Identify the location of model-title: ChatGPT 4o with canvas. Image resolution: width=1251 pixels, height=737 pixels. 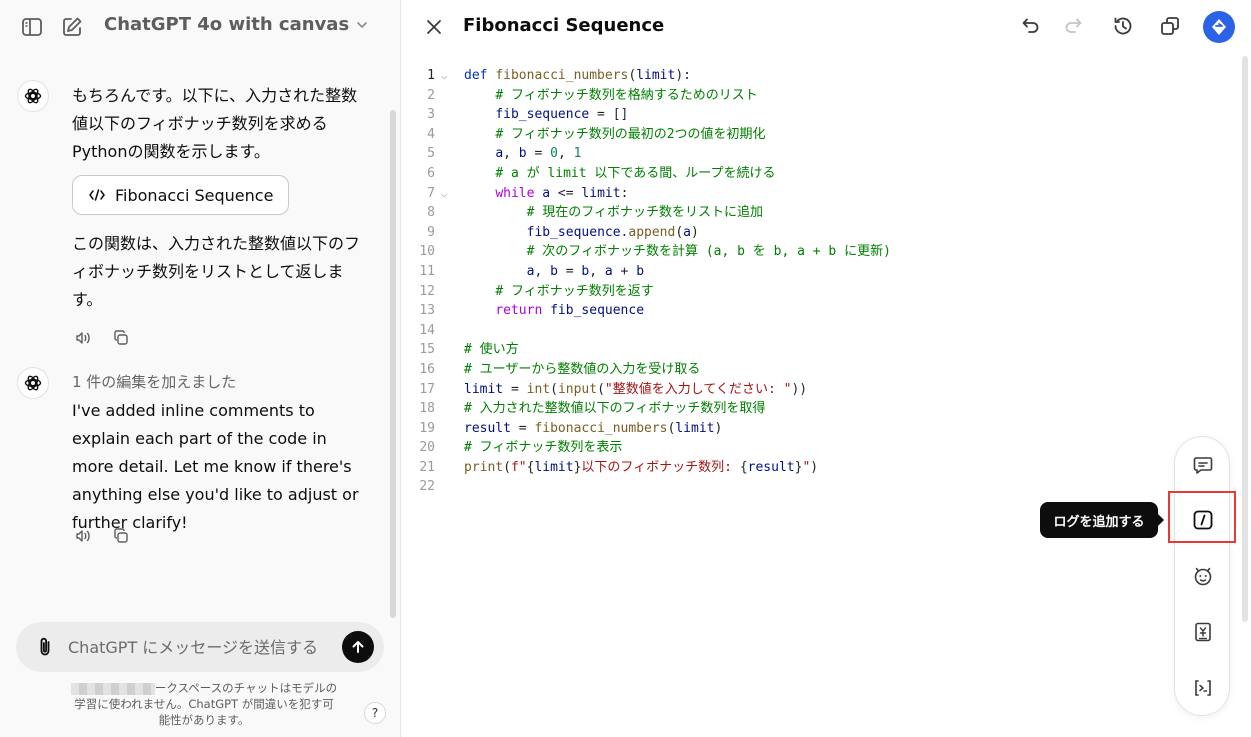
(227, 24).